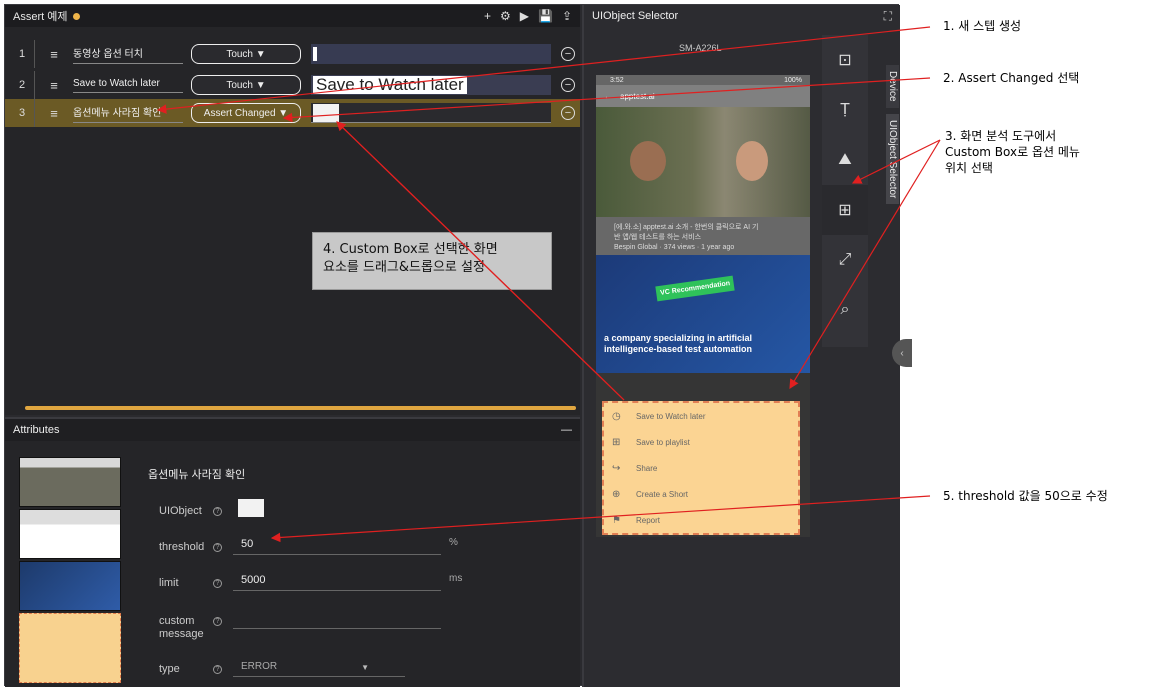  What do you see at coordinates (169, 669) in the screenshot?
I see `type-label: type` at bounding box center [169, 669].